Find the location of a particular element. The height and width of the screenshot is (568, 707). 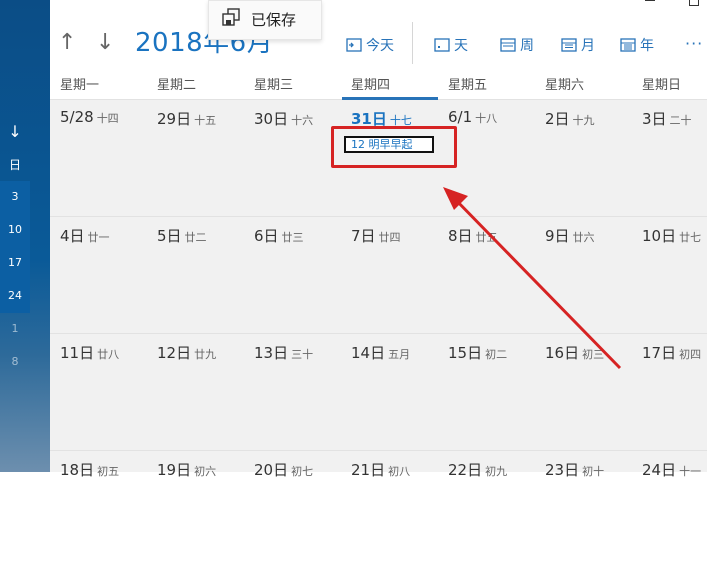

annotation-arrow is located at coordinates (532, 278).